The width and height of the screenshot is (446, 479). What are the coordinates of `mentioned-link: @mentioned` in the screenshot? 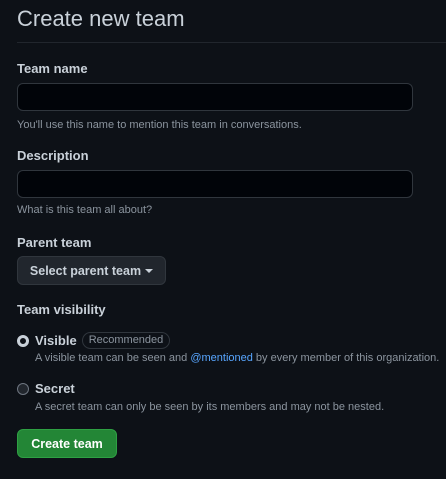 It's located at (221, 358).